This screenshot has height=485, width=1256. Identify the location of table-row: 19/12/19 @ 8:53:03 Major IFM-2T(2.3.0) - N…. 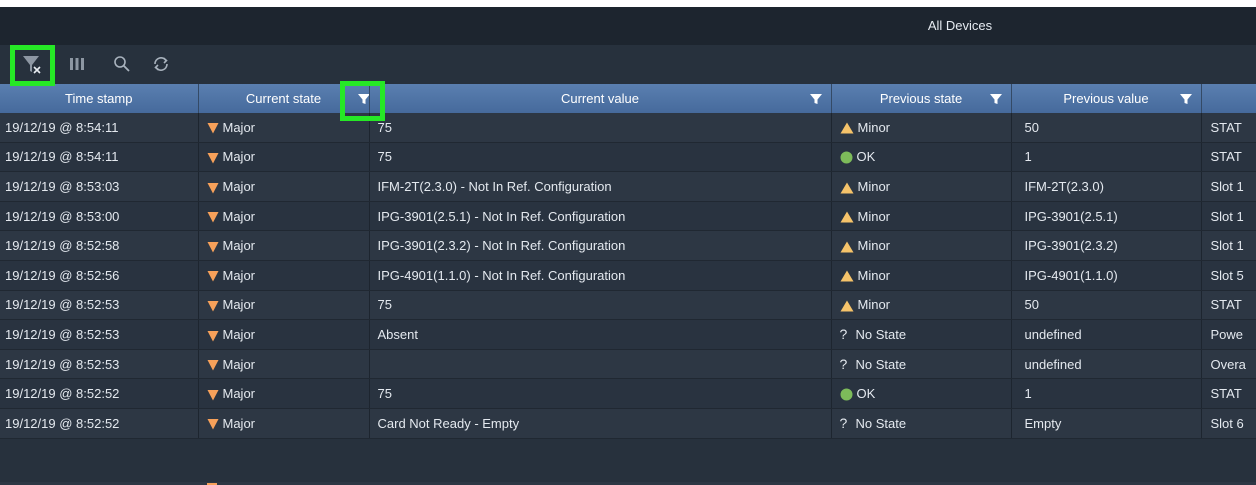
(628, 186).